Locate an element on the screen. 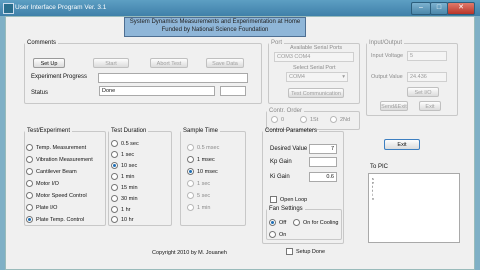 This screenshot has width=480, height=270. test-option-plate-temp-control: Plate Temp. Control is located at coordinates (55, 219).